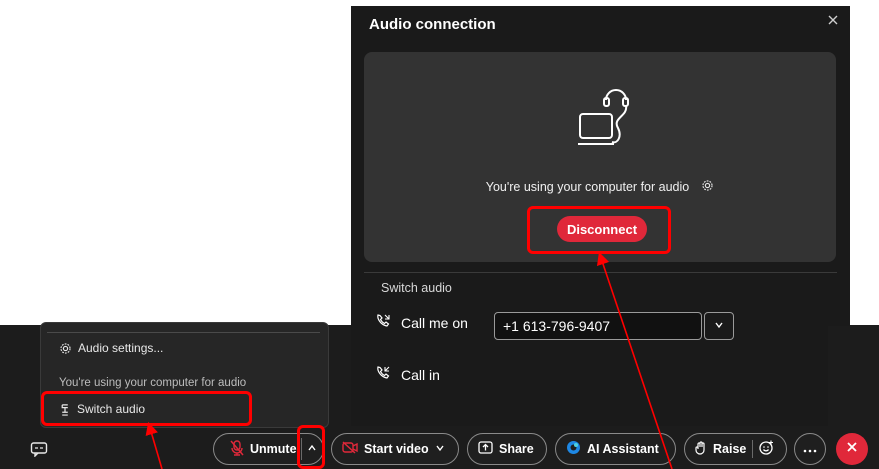 The image size is (879, 469). Describe the element at coordinates (111, 409) in the screenshot. I see `switch-audio-label: Switch audio` at that location.